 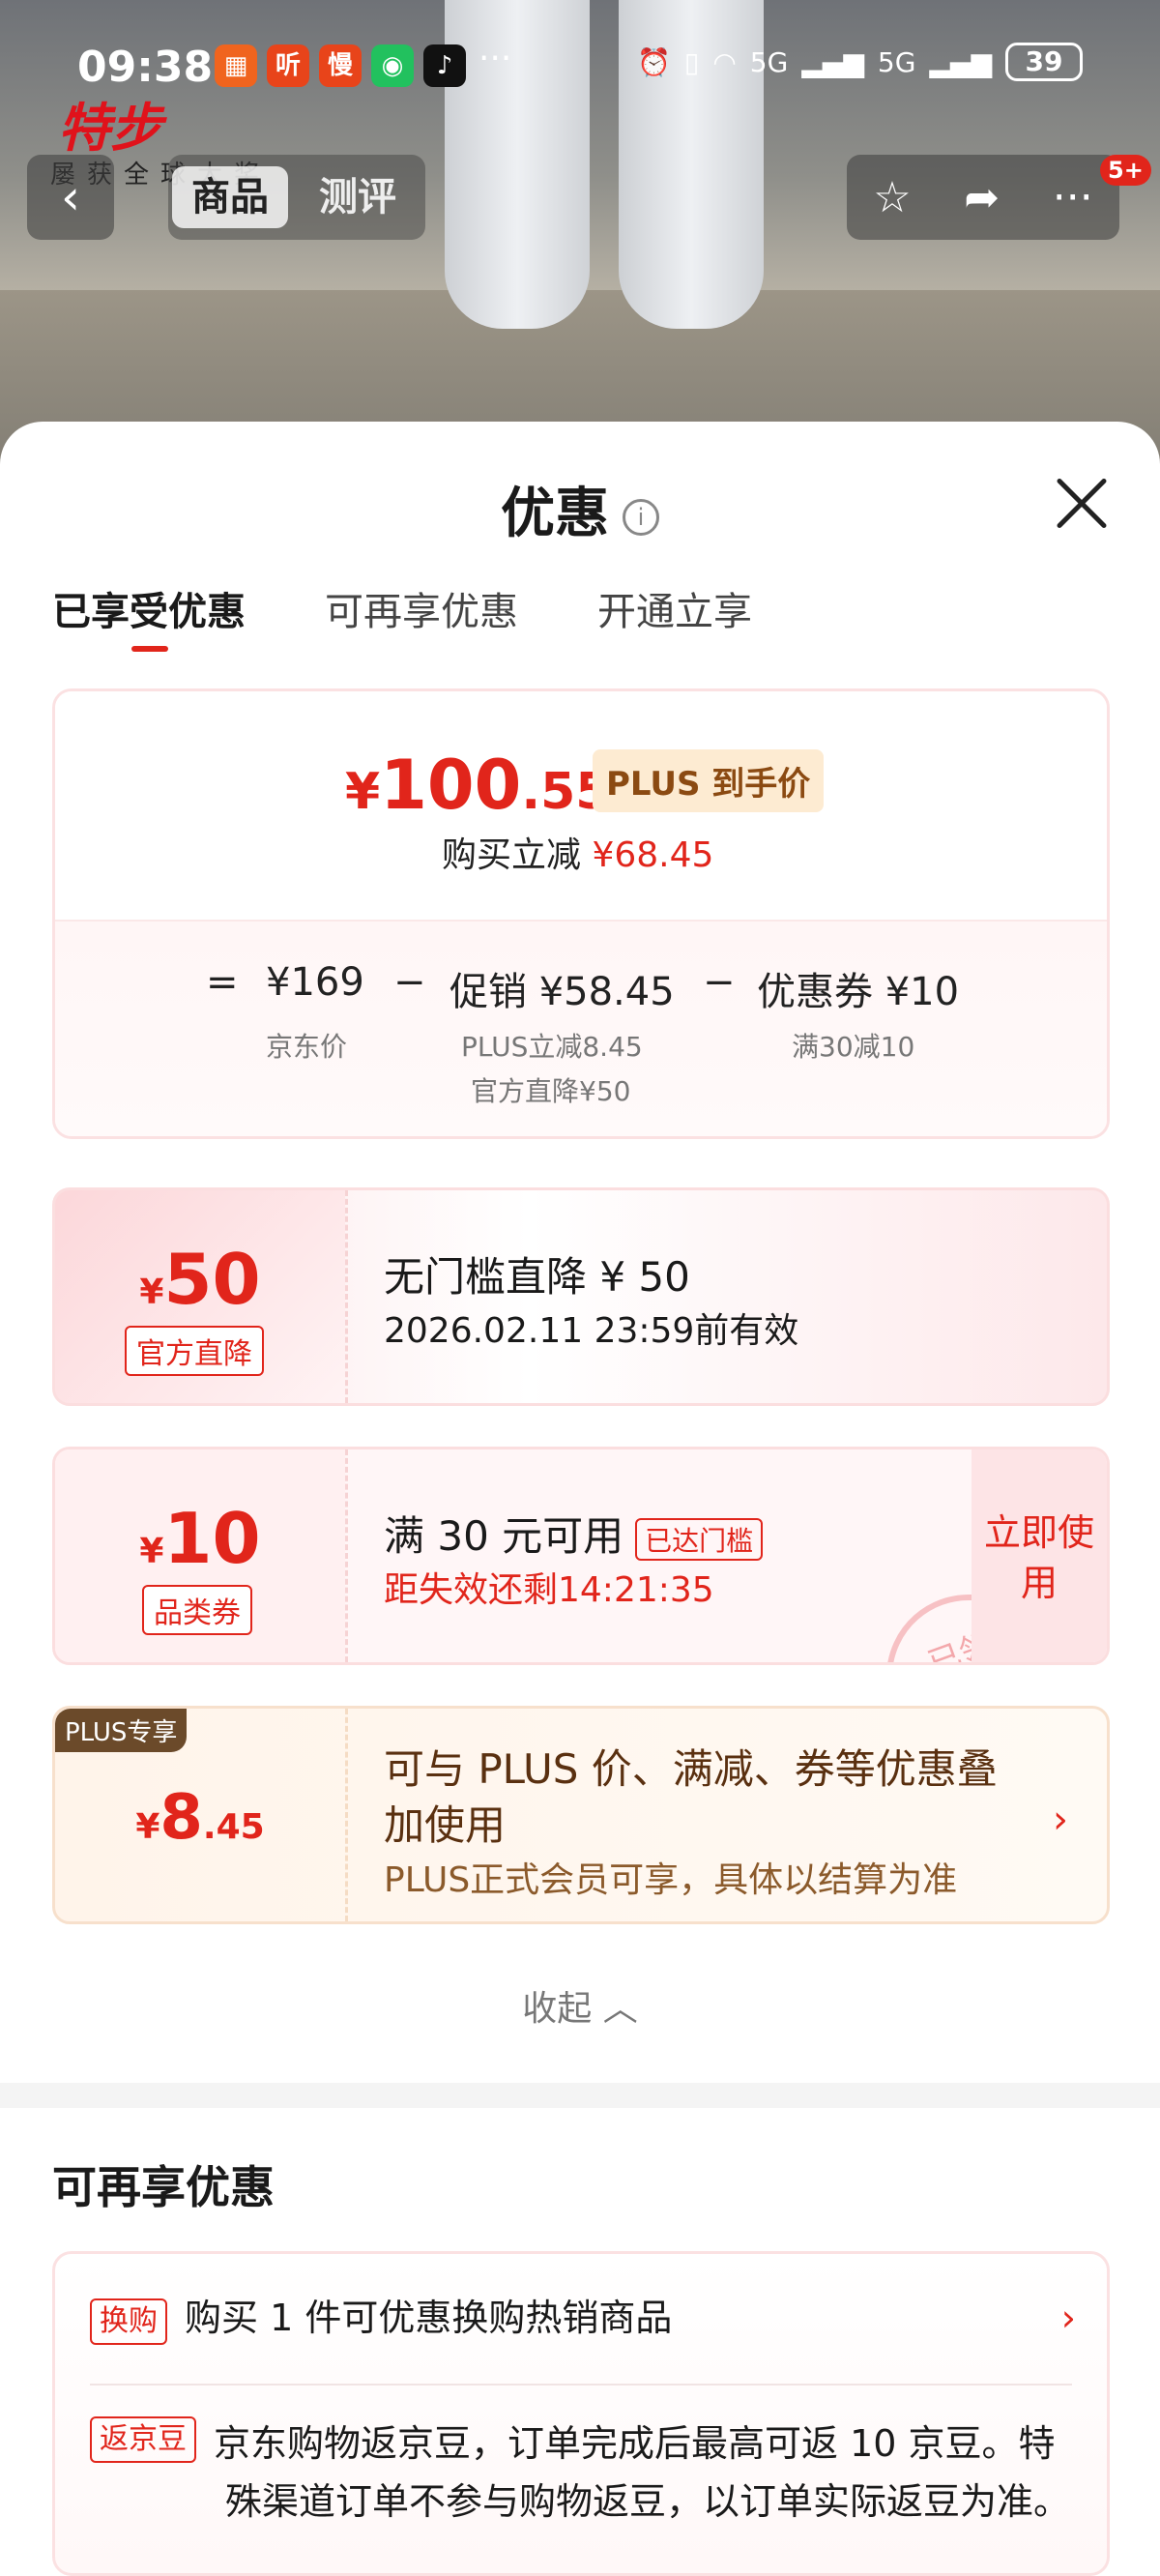 I want to click on promo-label-plus: PLUS立减8.45, so click(x=552, y=1047).